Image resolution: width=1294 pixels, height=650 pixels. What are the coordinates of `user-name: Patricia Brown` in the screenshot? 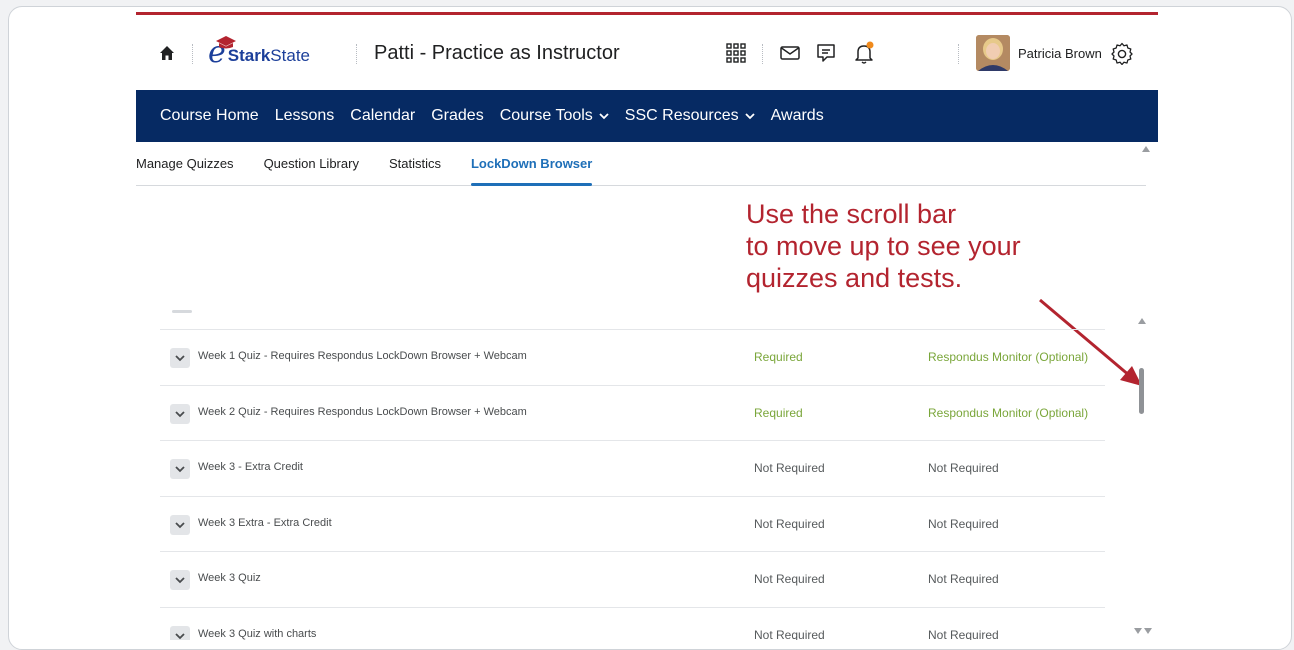 It's located at (1060, 53).